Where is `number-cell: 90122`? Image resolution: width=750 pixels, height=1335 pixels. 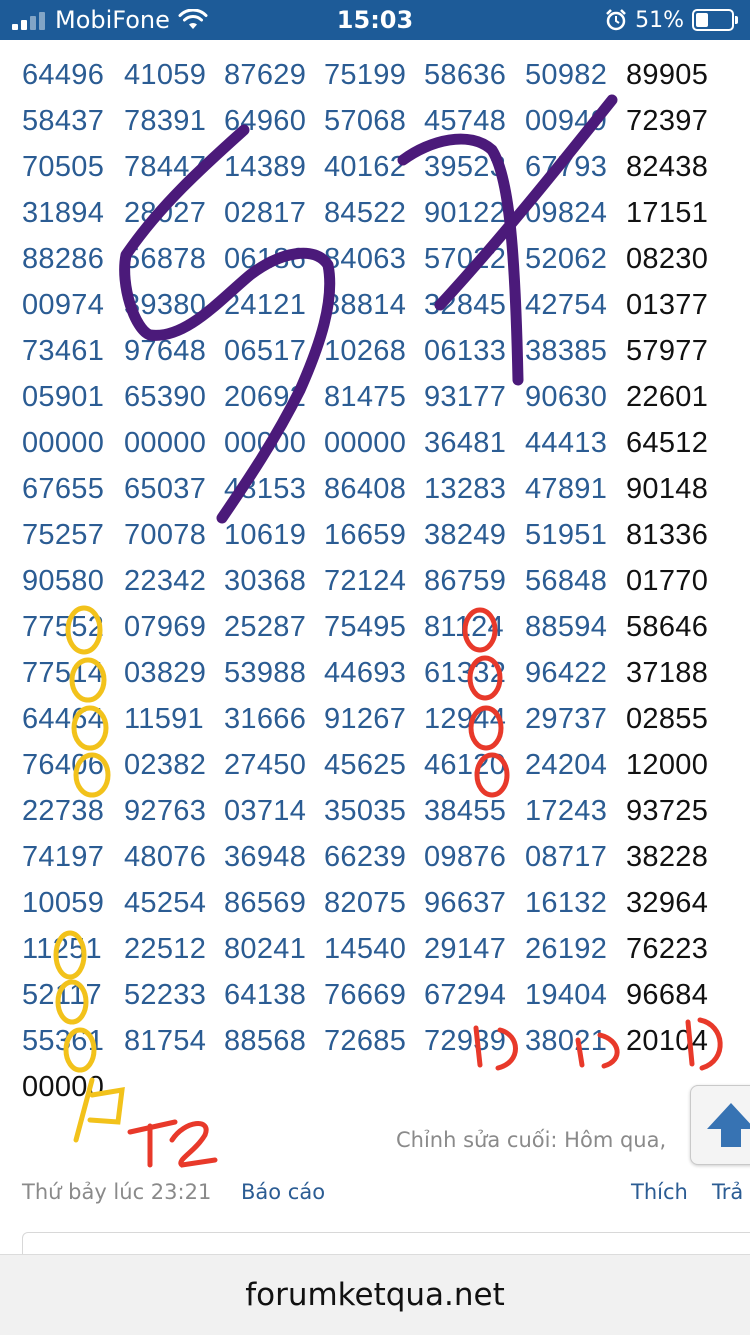
number-cell: 90122 is located at coordinates (465, 213).